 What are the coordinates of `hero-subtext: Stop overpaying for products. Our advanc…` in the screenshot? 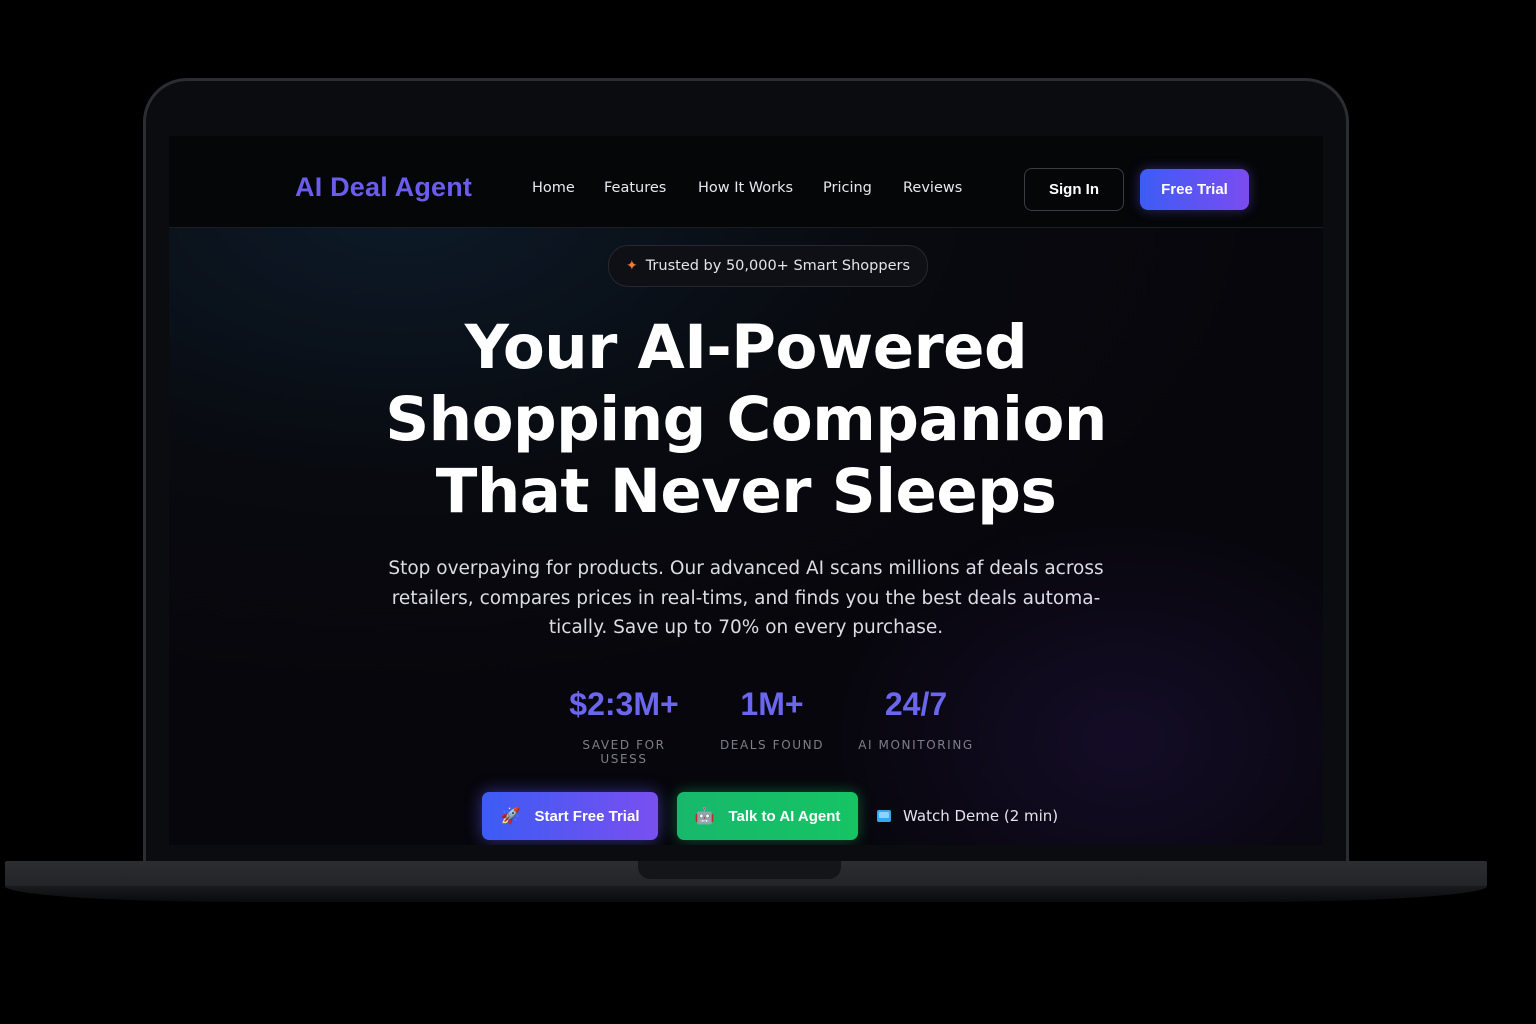 It's located at (746, 598).